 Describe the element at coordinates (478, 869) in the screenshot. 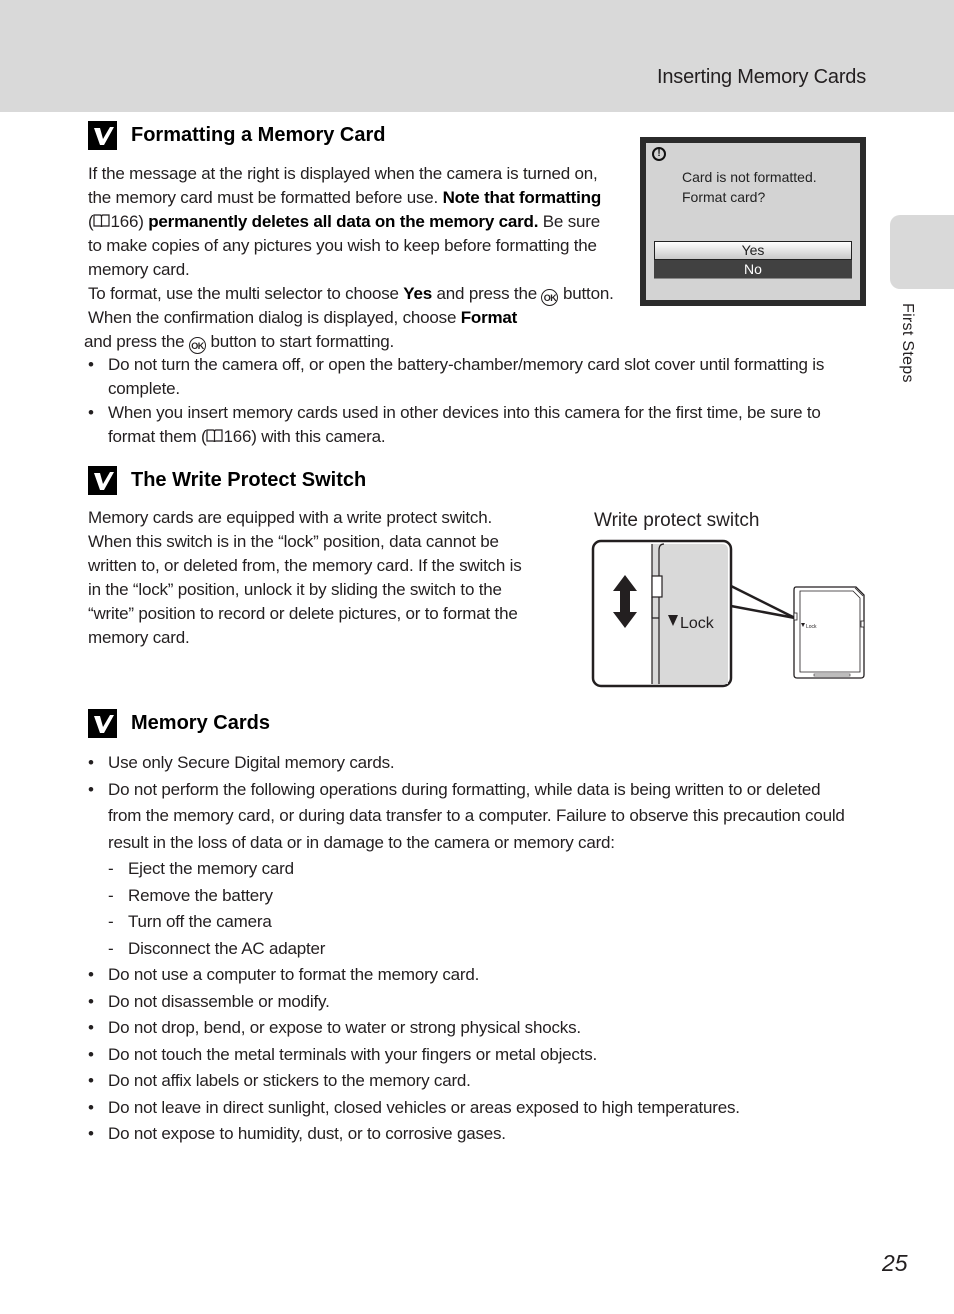

I see `sub-list-item: Eject the memory card` at that location.